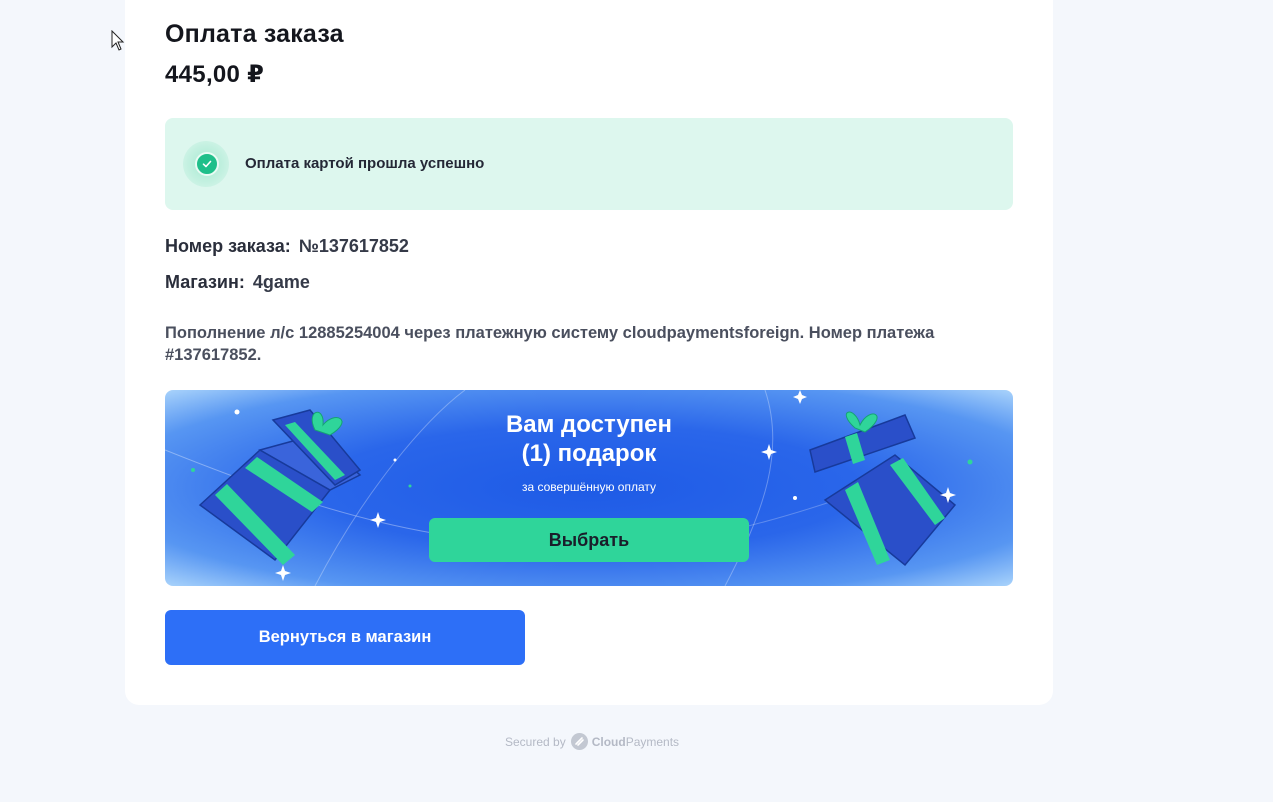 The width and height of the screenshot is (1273, 802). I want to click on shop-row: Магазин: 4game, so click(237, 282).